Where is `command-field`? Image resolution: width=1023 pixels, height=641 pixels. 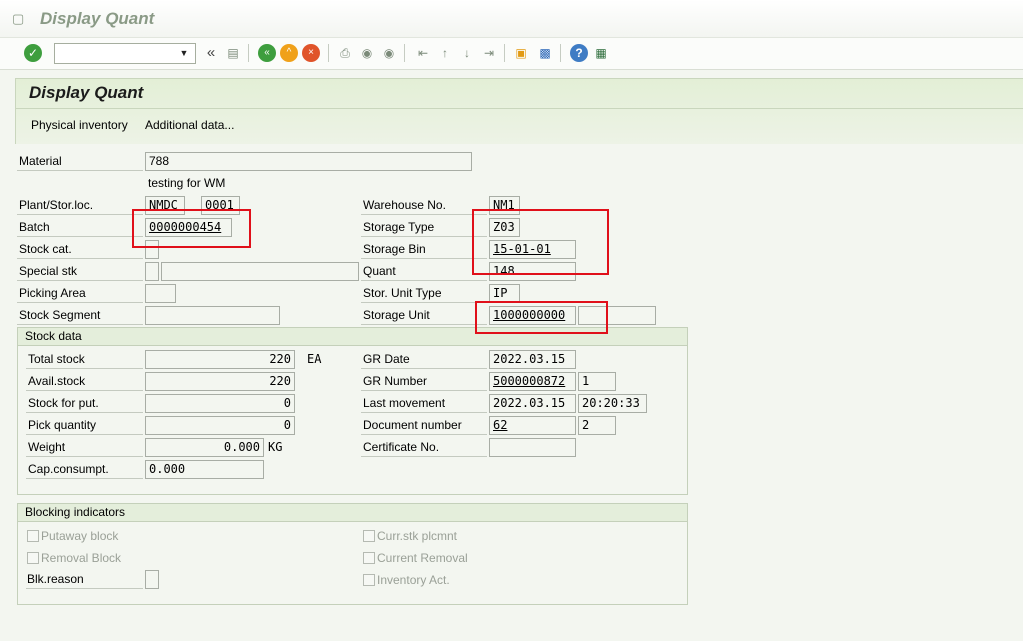
command-field is located at coordinates (125, 53).